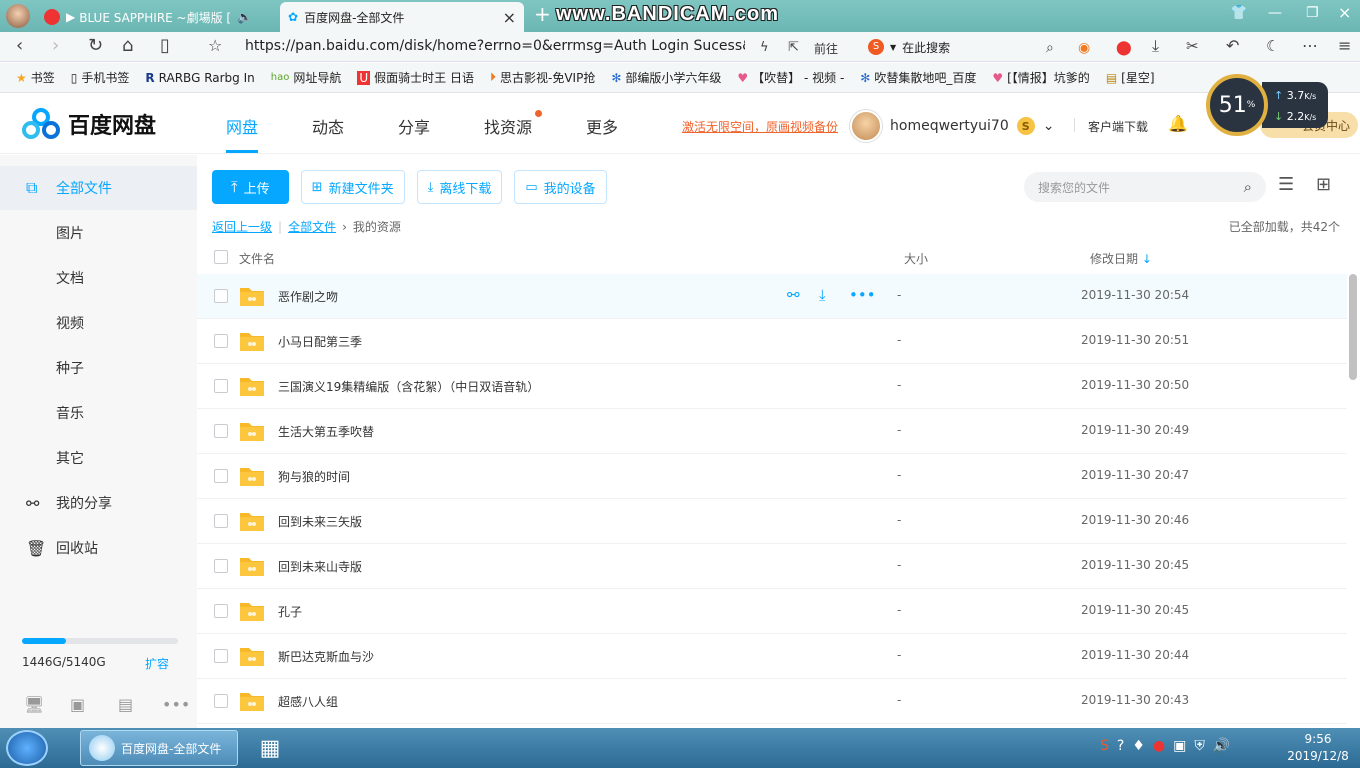 The width and height of the screenshot is (1360, 768). I want to click on file-name: 三国演义19集精编版（含花絮）（中日双语音轨）, so click(408, 386).